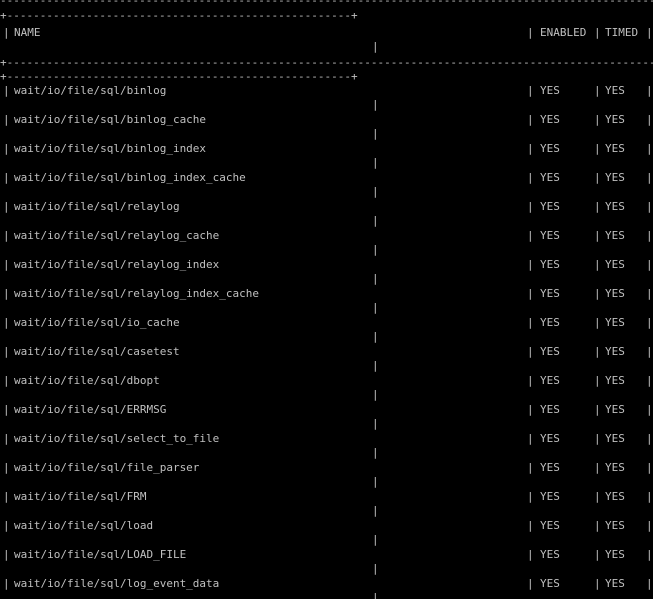 Image resolution: width=653 pixels, height=599 pixels. I want to click on row-name-cell: wait/io/file/sql/casetest, so click(97, 351).